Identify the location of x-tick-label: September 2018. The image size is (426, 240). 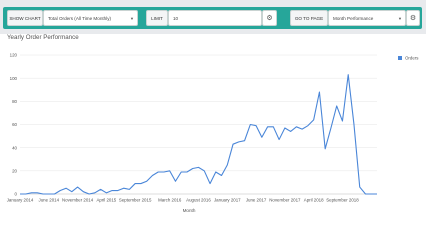
(342, 200).